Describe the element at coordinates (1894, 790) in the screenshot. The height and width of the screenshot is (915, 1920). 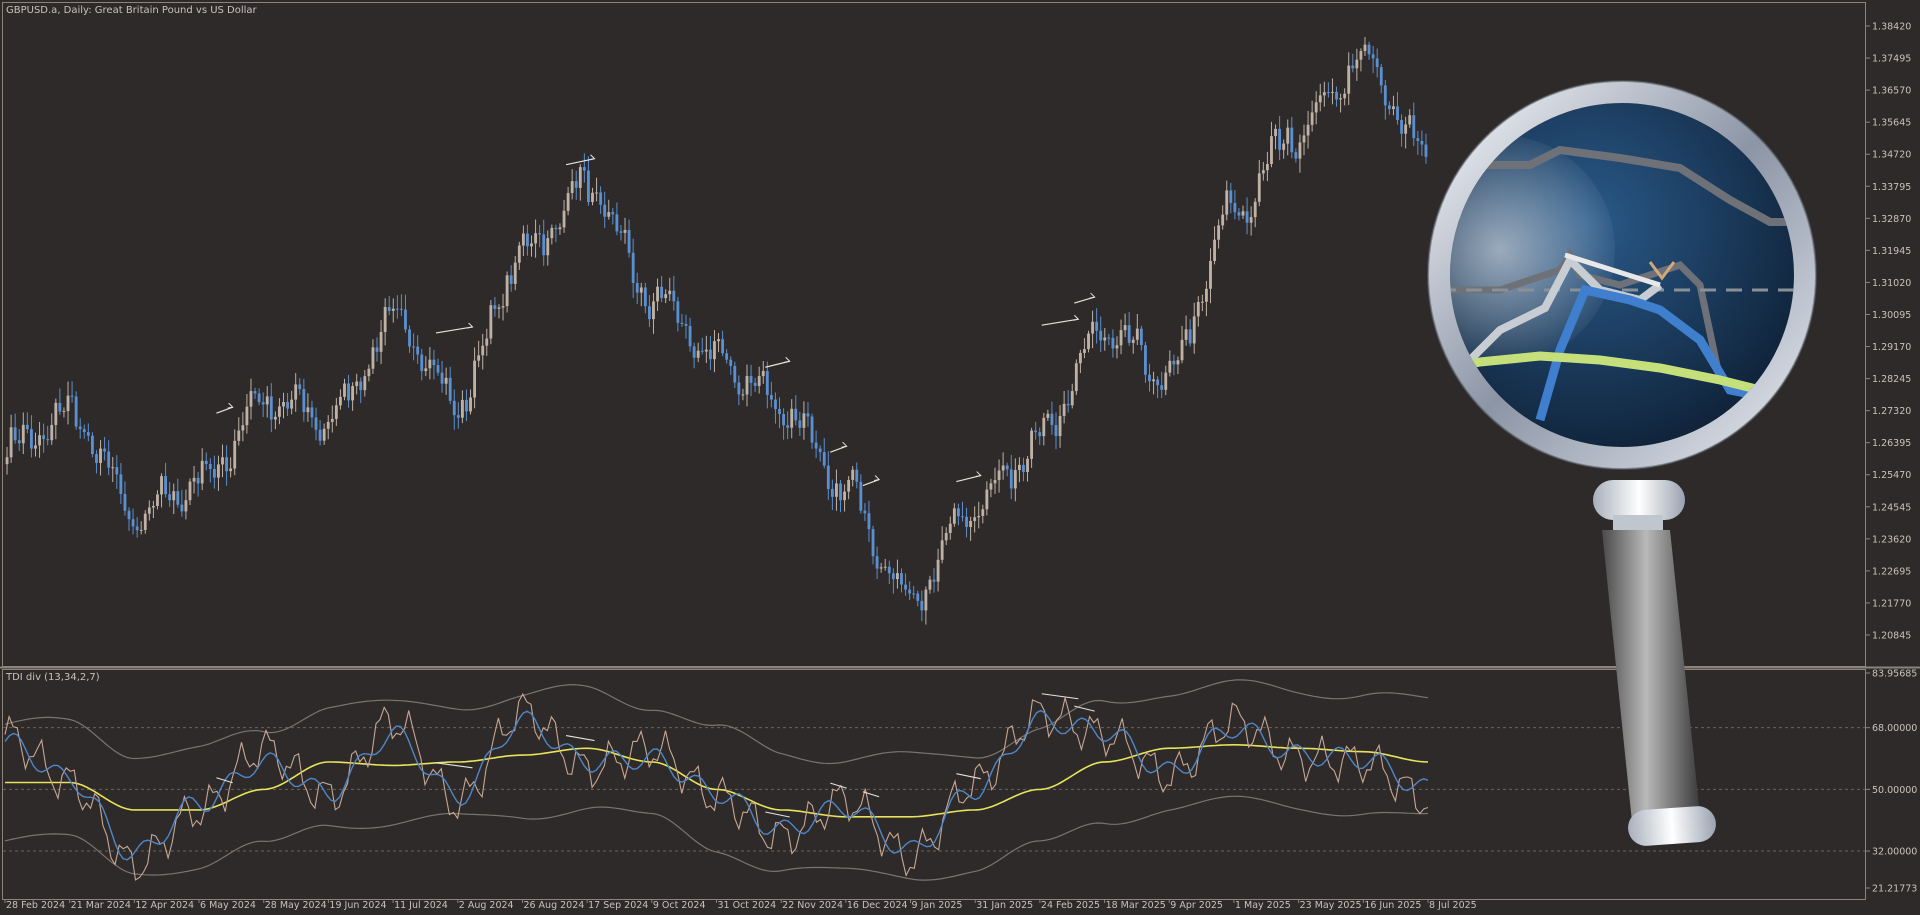
I see `indicator-tick-label: 50.00000` at that location.